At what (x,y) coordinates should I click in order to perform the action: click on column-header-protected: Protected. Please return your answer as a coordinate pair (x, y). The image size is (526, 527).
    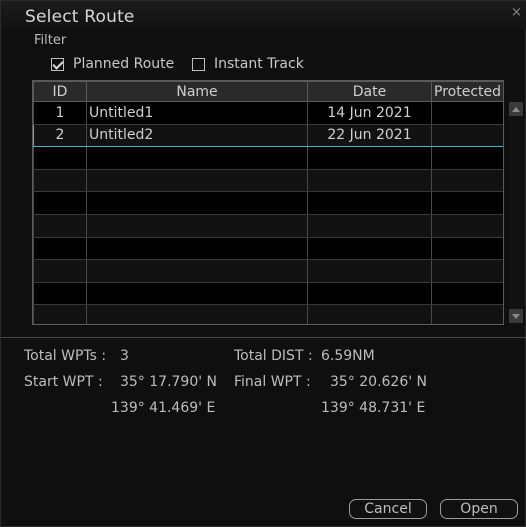
    Looking at the image, I should click on (467, 91).